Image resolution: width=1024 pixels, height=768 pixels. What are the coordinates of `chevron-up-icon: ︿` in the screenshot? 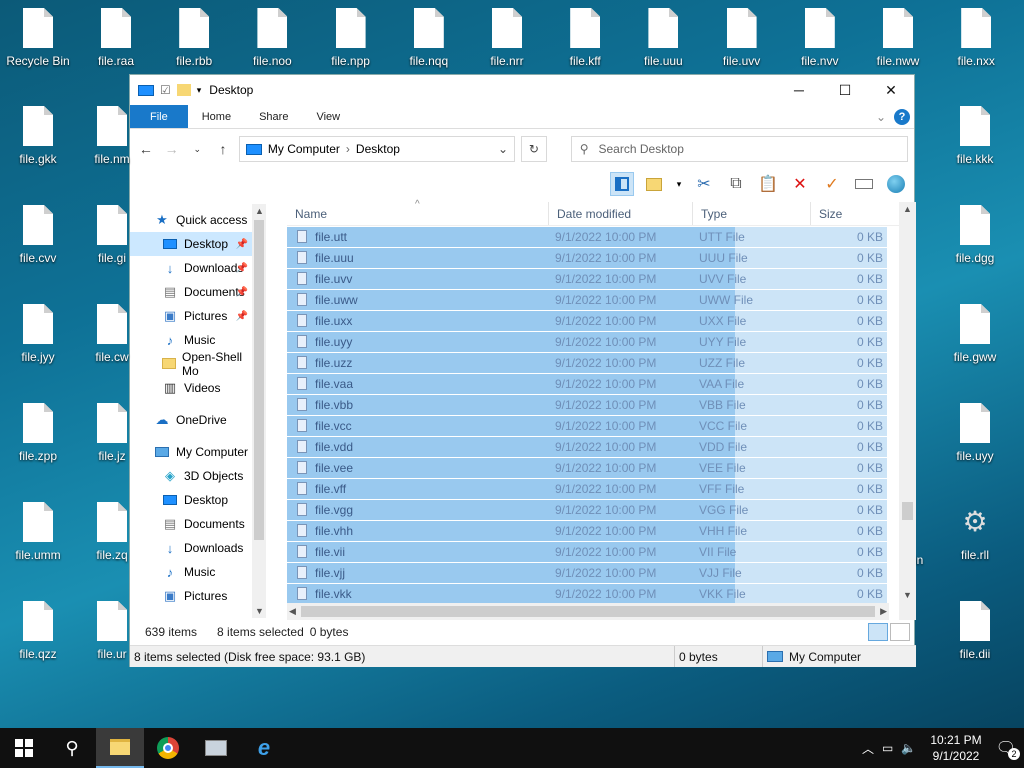 It's located at (868, 748).